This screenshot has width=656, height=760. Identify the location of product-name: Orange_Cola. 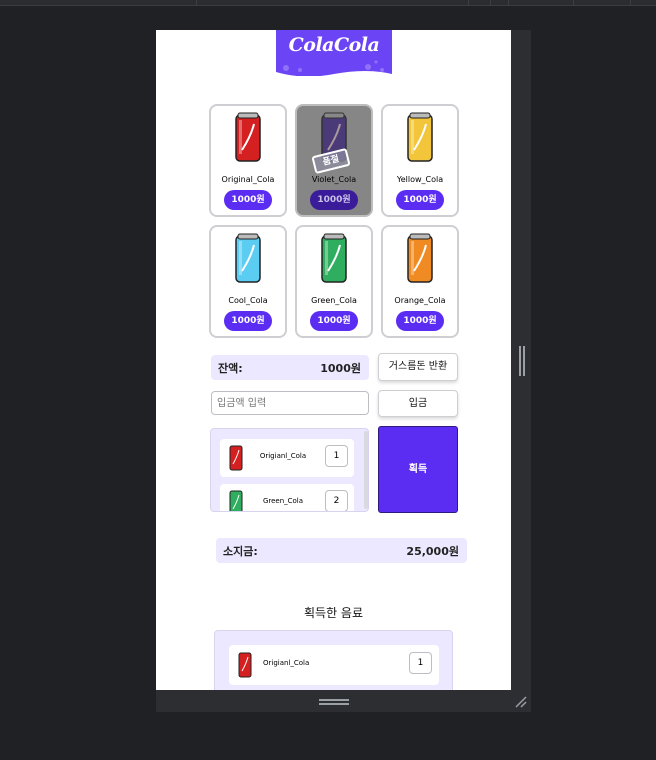
(420, 300).